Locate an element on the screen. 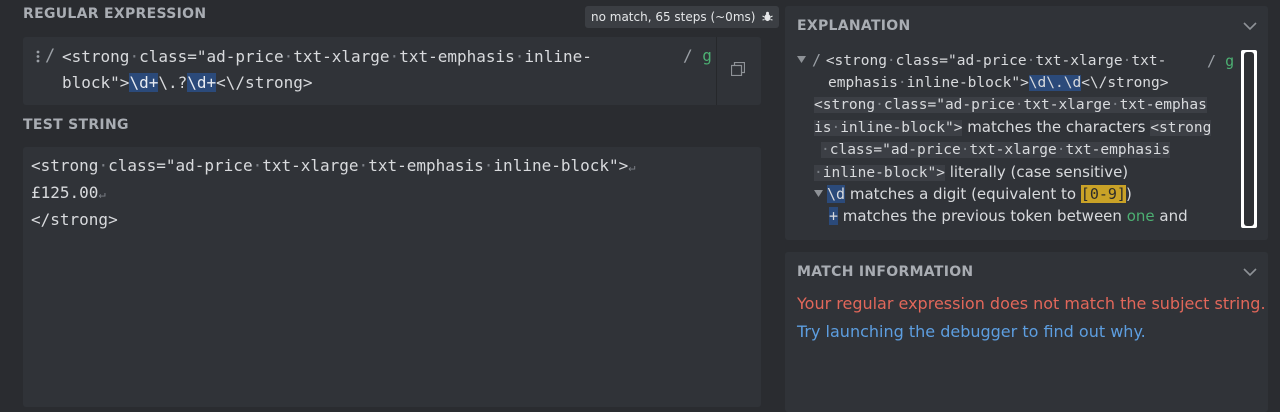 The image size is (1280, 412). regex-token-digits-1: \d+ is located at coordinates (144, 82).